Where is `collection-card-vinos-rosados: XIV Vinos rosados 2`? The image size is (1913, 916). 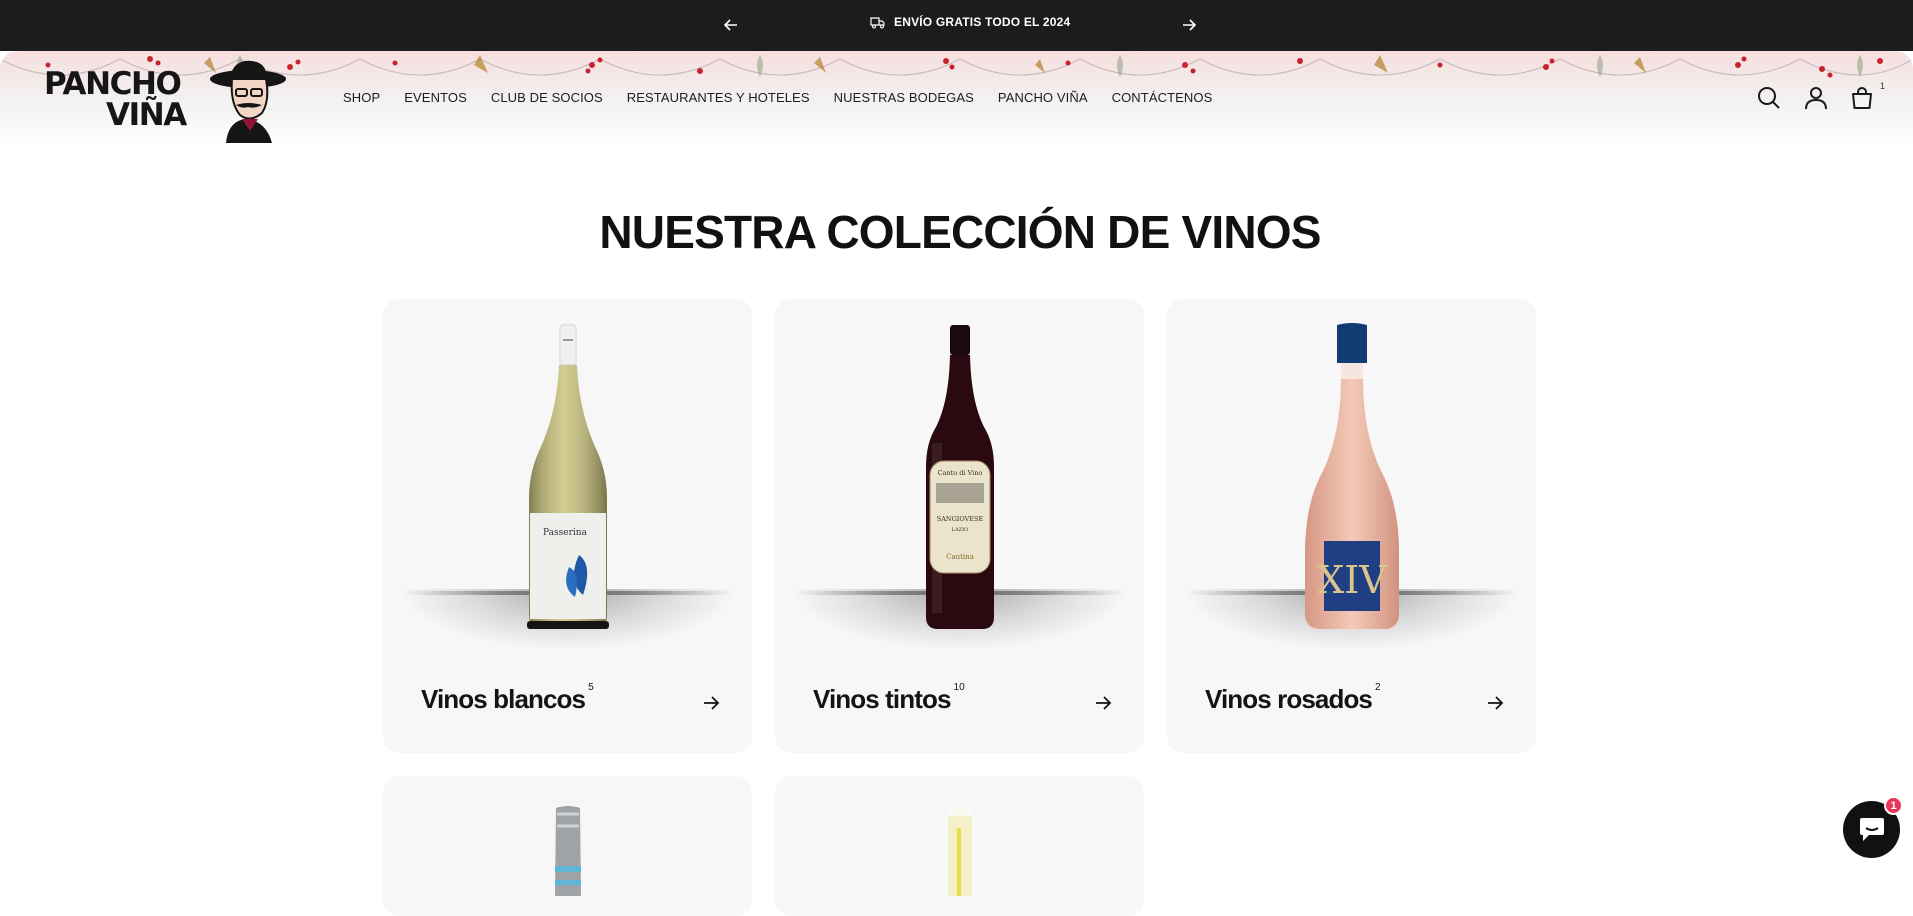
collection-card-vinos-rosados: XIV Vinos rosados 2 is located at coordinates (1351, 526).